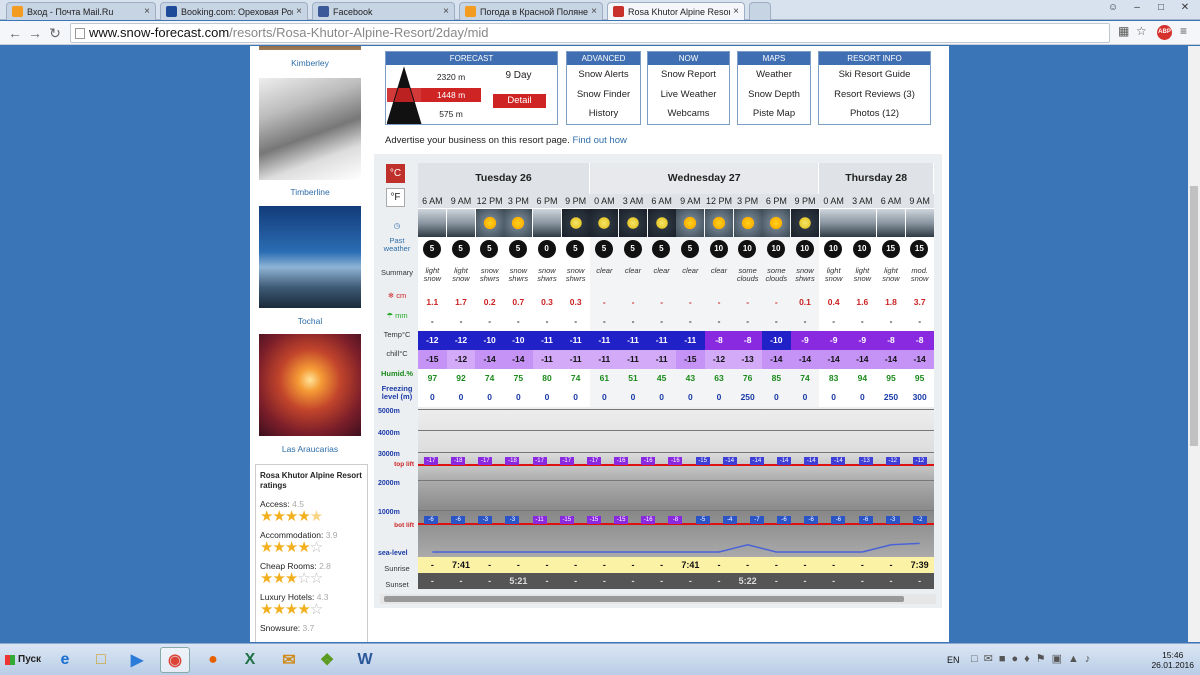 The height and width of the screenshot is (675, 1200). I want to click on top-lift-temp-flag: -17, so click(485, 461).